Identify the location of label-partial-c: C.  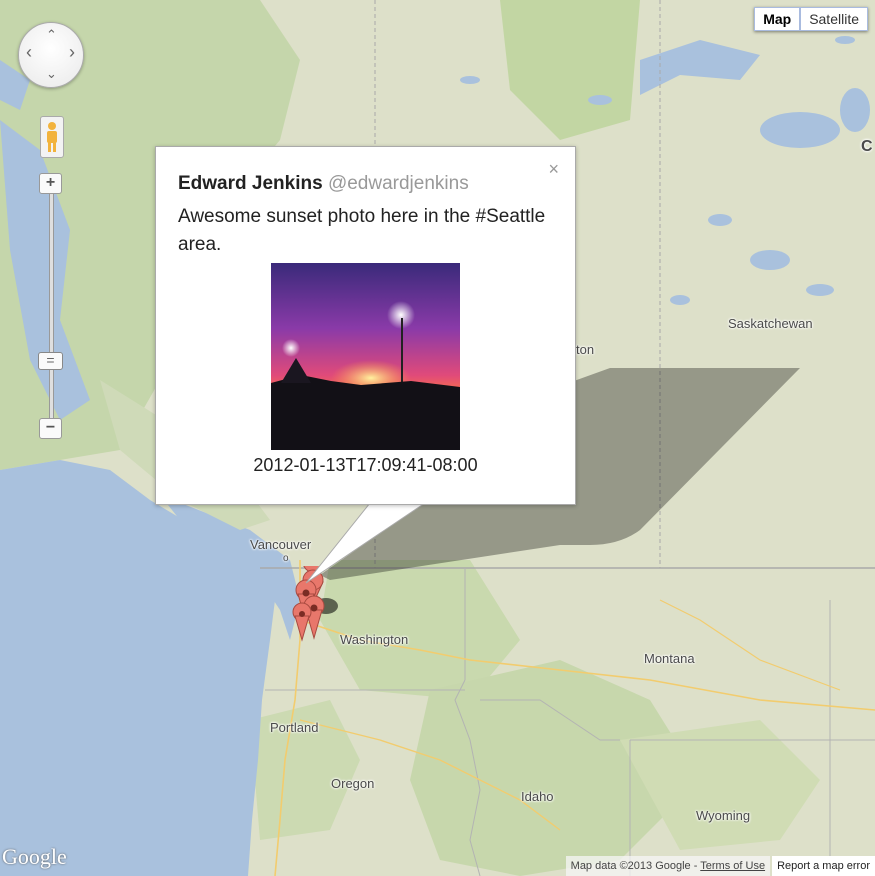
(867, 146).